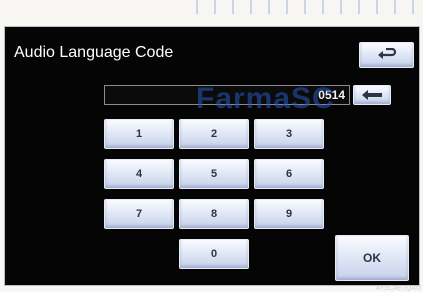 The width and height of the screenshot is (423, 292). What do you see at coordinates (139, 214) in the screenshot?
I see `key-7: 7` at bounding box center [139, 214].